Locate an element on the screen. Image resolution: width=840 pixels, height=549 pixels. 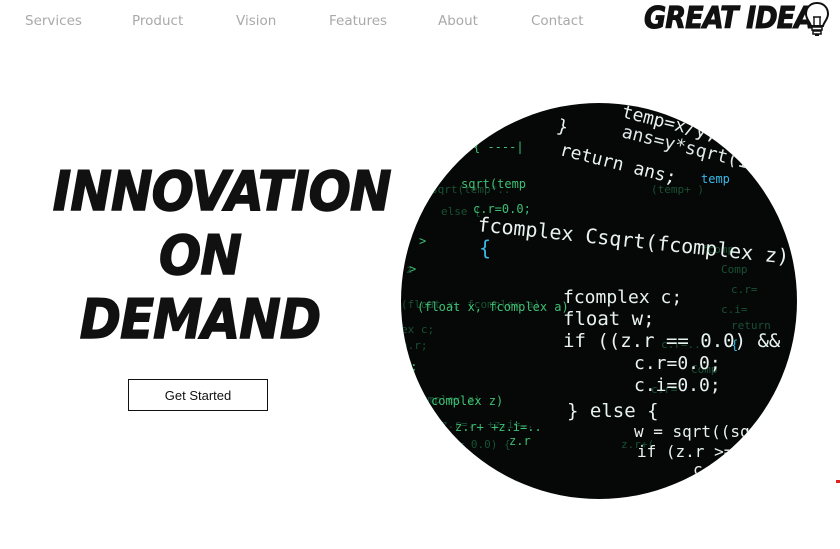
brand-logo: GREAT IDEA is located at coordinates (739, 20).